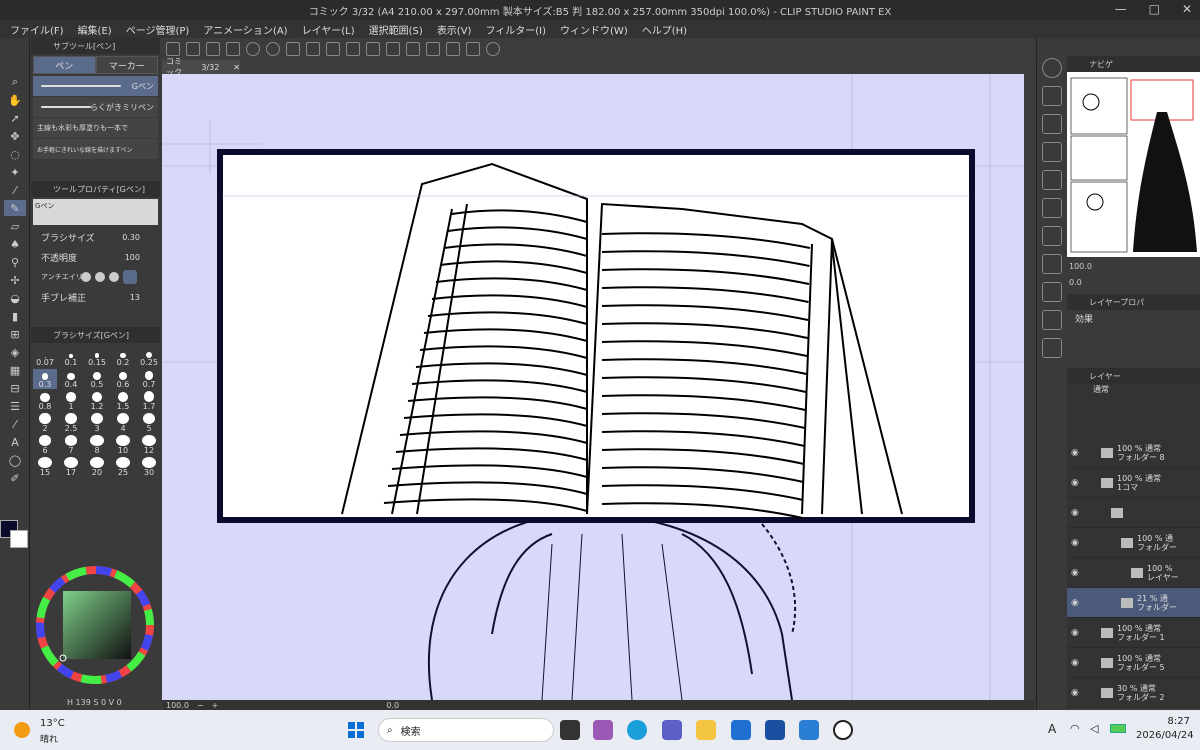 This screenshot has height=750, width=1200. What do you see at coordinates (132, 257) in the screenshot?
I see `opacity-value: 100` at bounding box center [132, 257].